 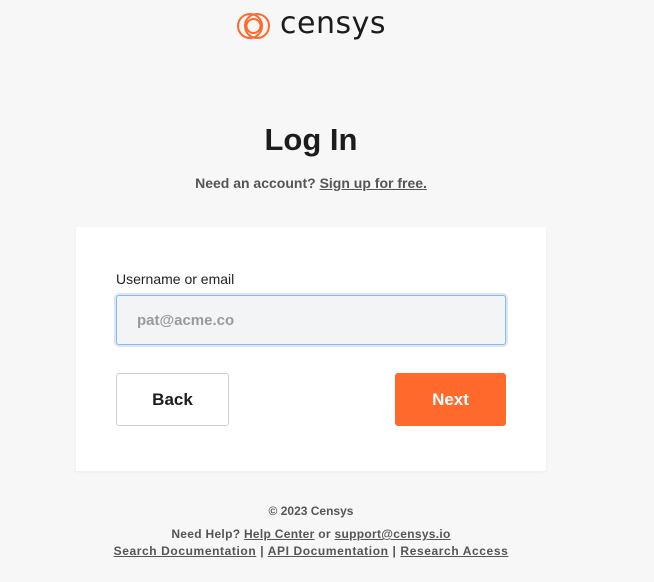 I want to click on username-label: Username or email, so click(x=175, y=279).